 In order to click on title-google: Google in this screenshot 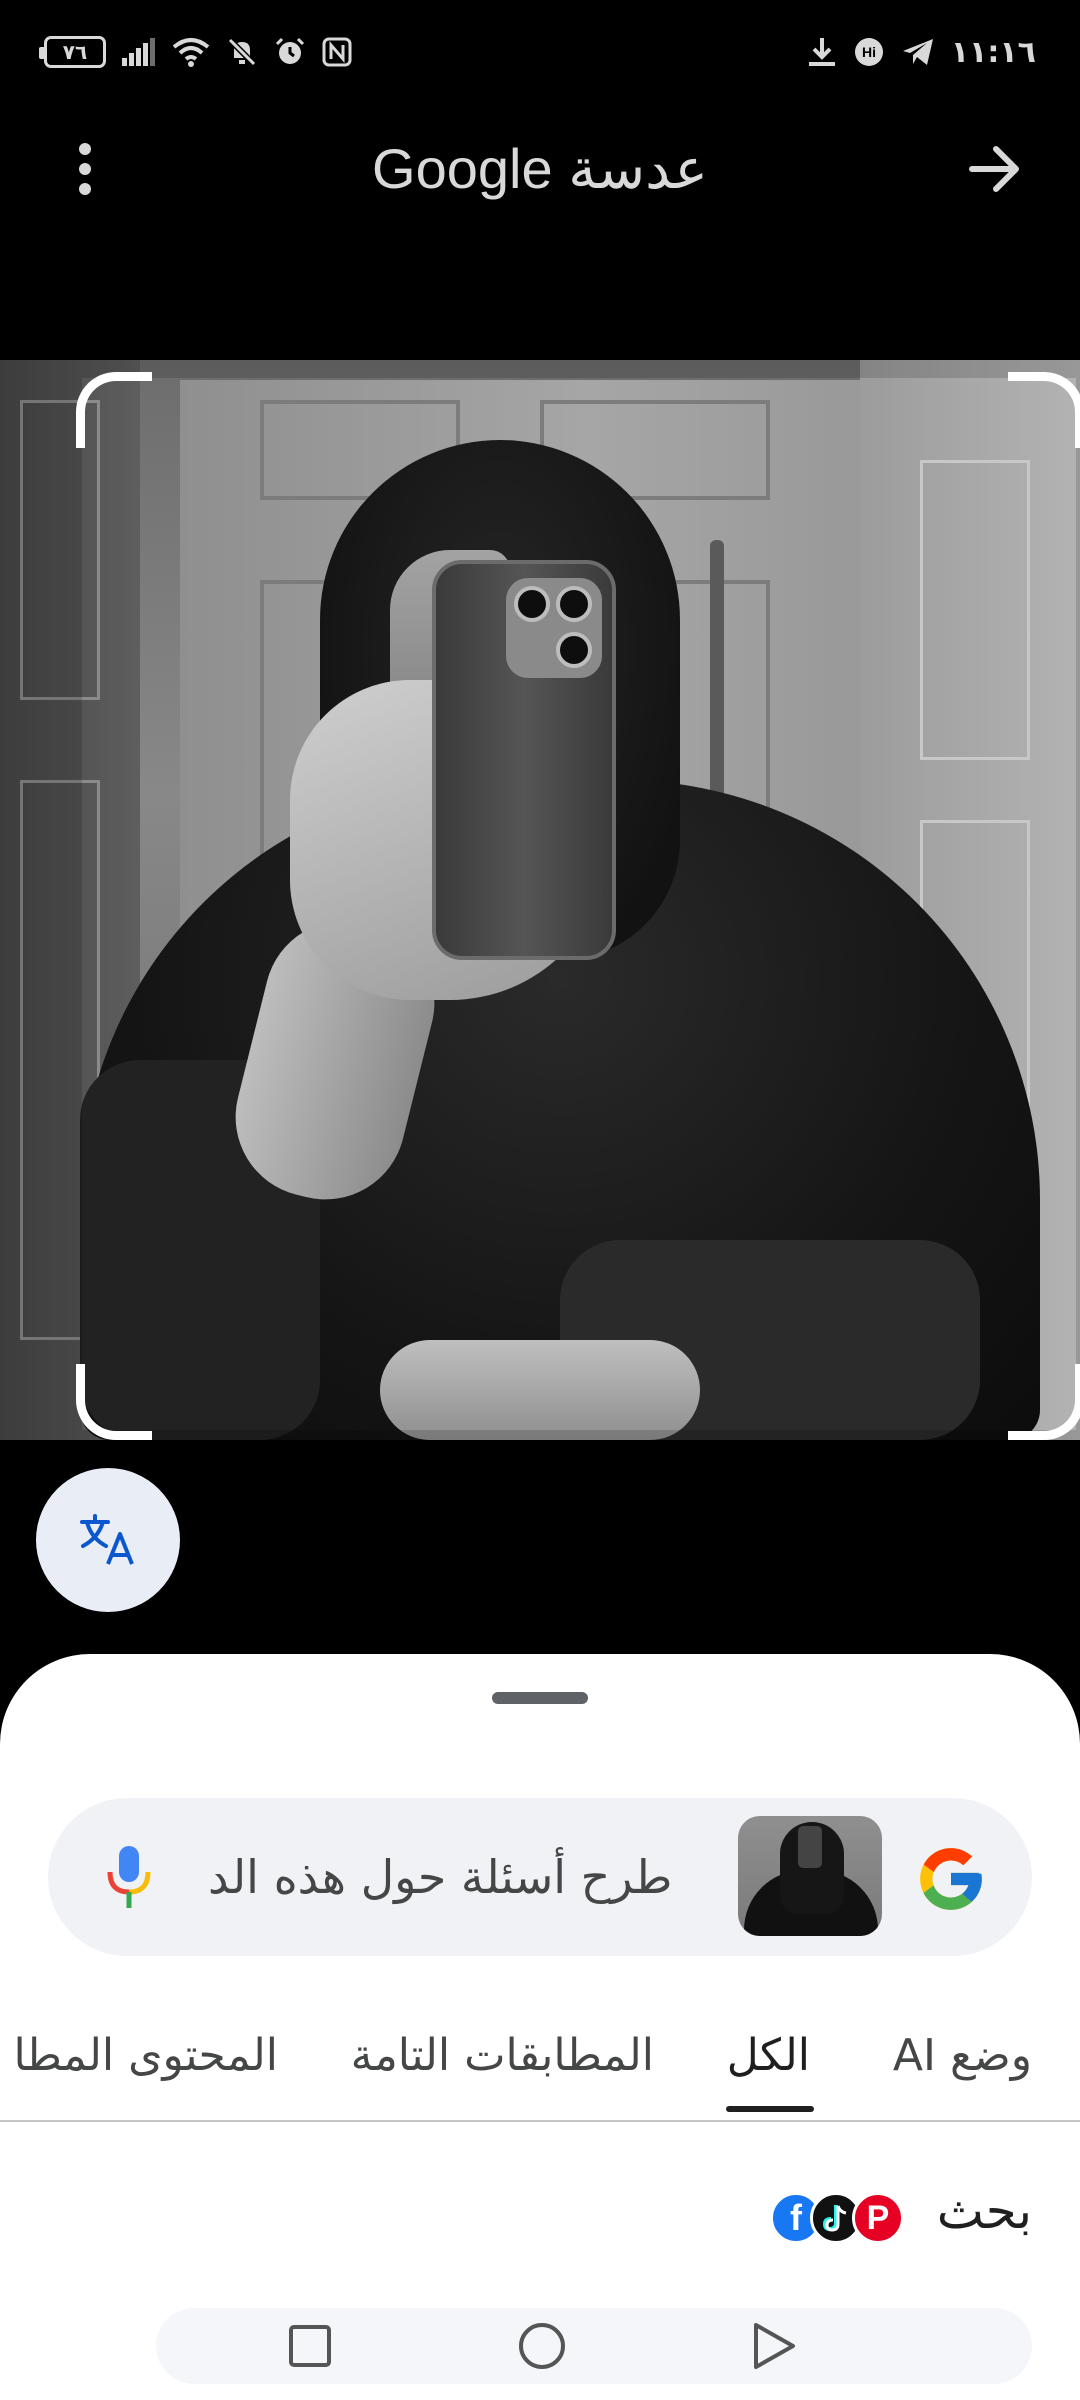, I will do `click(462, 168)`.